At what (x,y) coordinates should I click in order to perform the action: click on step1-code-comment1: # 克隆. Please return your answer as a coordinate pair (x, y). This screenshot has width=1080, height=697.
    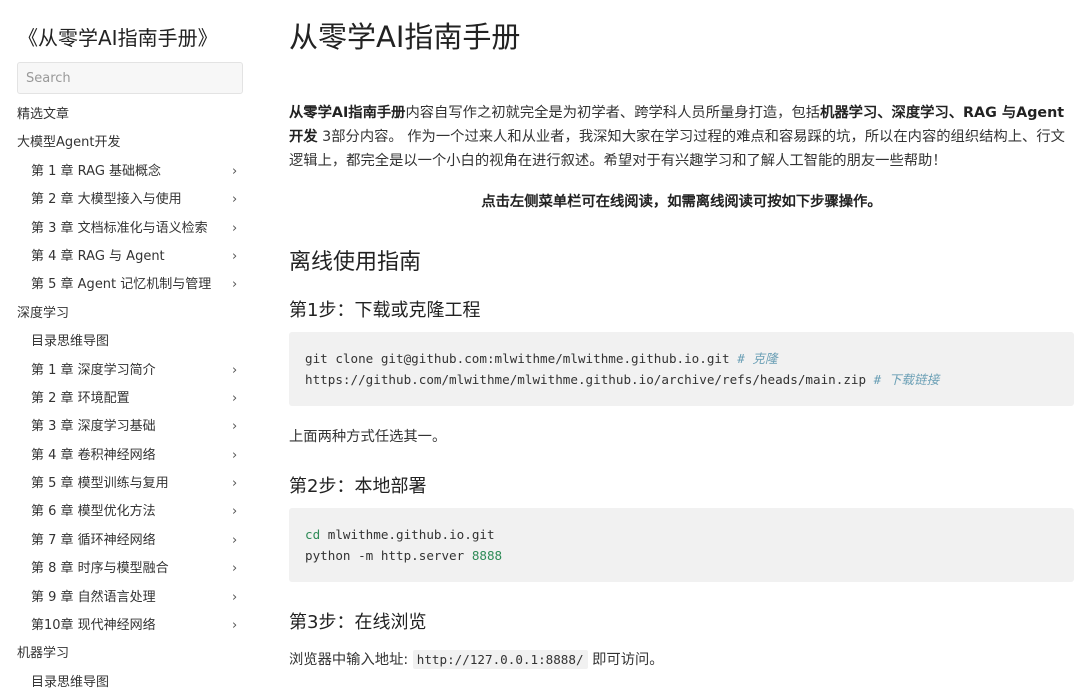
    Looking at the image, I should click on (757, 358).